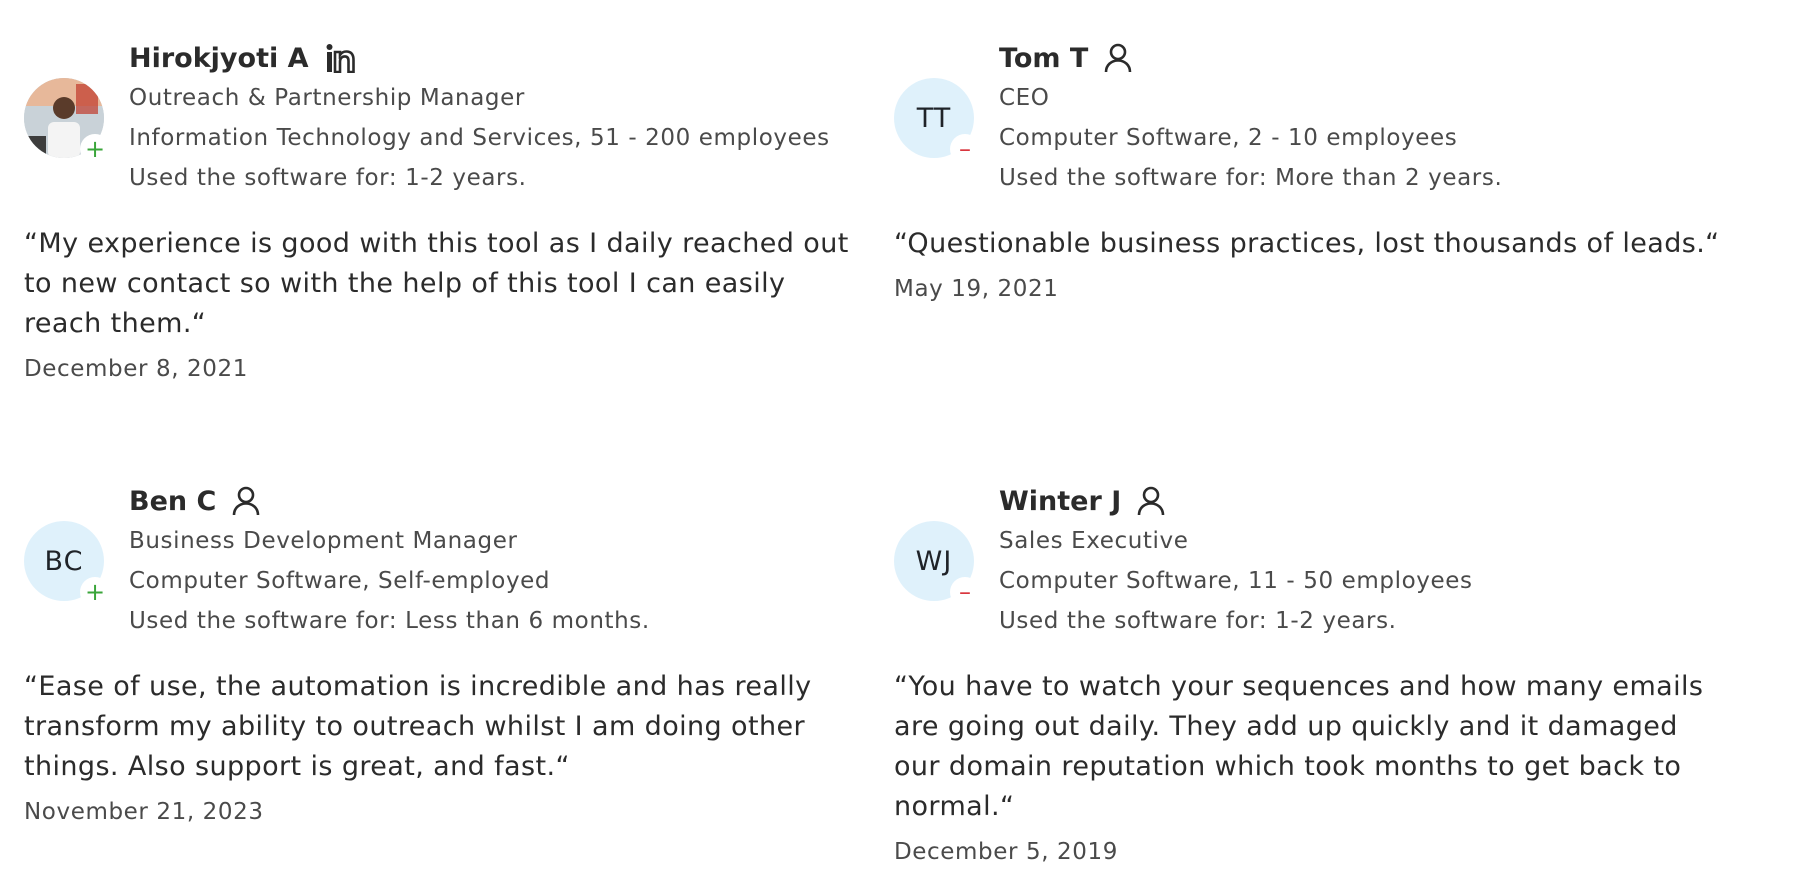 This screenshot has height=888, width=1816. I want to click on reviewer-name: Winter J, so click(1060, 501).